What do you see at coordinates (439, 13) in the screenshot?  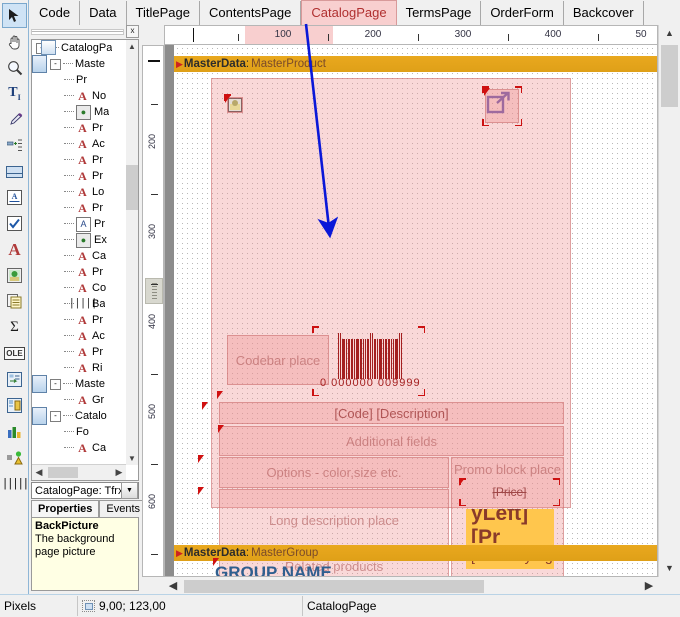 I see `tab-termspage: TermsPage` at bounding box center [439, 13].